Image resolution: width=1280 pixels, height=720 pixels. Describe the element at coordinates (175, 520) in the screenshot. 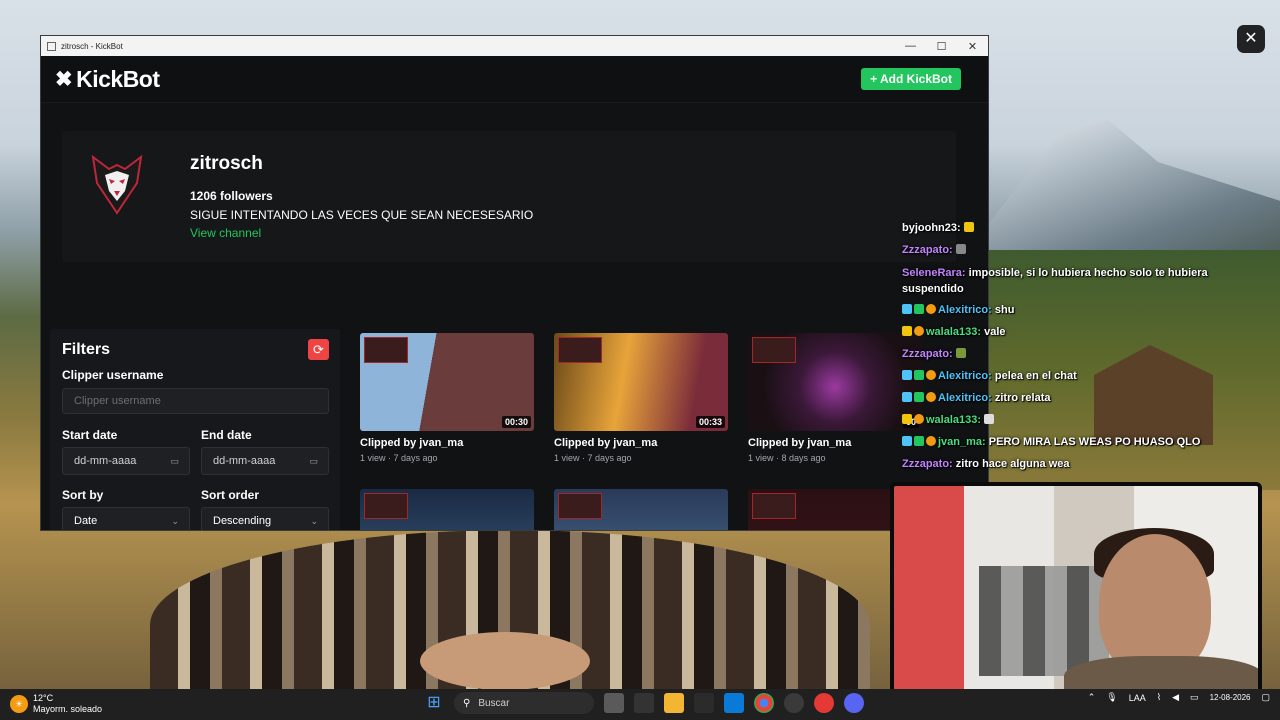

I see `chevron-down-icon: ⌄` at that location.